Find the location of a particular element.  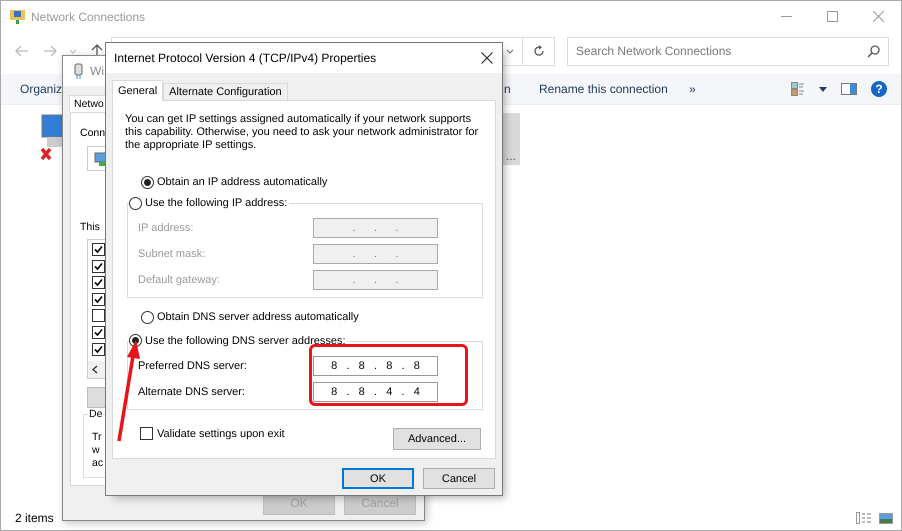

description-text: w is located at coordinates (96, 450).